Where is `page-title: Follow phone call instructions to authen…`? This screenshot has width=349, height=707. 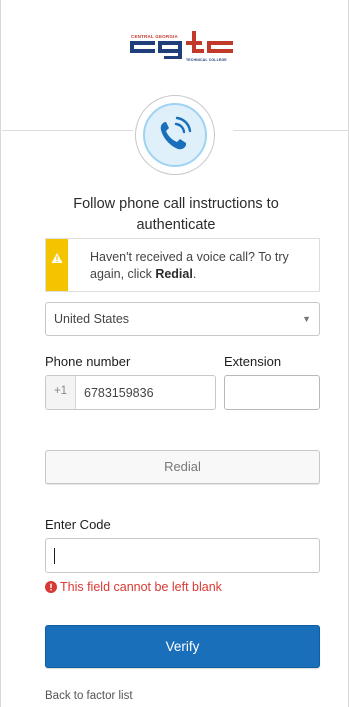 page-title: Follow phone call instructions to authen… is located at coordinates (176, 214).